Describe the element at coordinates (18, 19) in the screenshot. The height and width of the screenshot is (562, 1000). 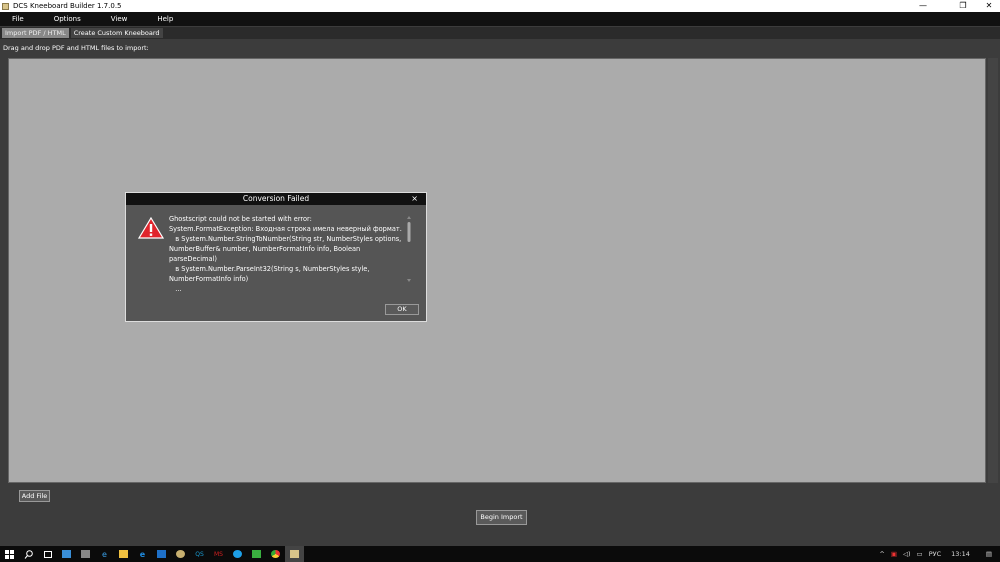
I see `menu-file: File` at that location.